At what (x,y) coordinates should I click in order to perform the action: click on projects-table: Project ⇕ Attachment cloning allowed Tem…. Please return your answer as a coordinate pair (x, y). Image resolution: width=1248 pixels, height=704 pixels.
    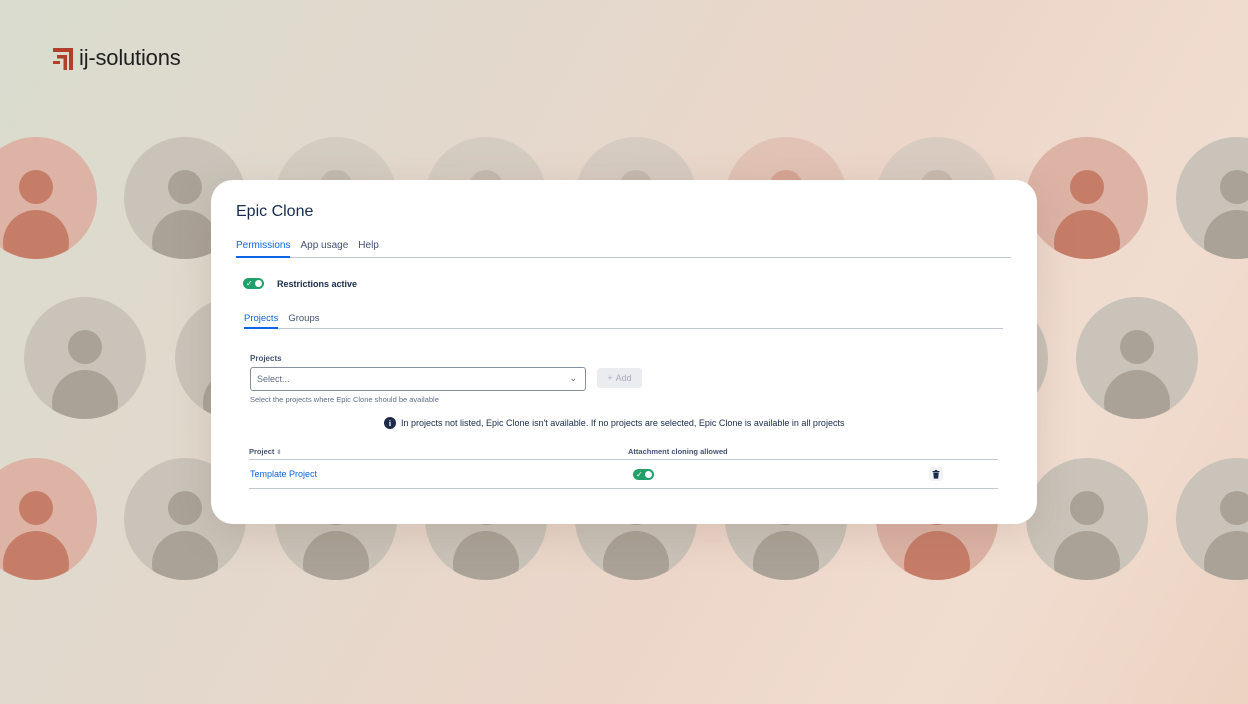
    Looking at the image, I should click on (623, 467).